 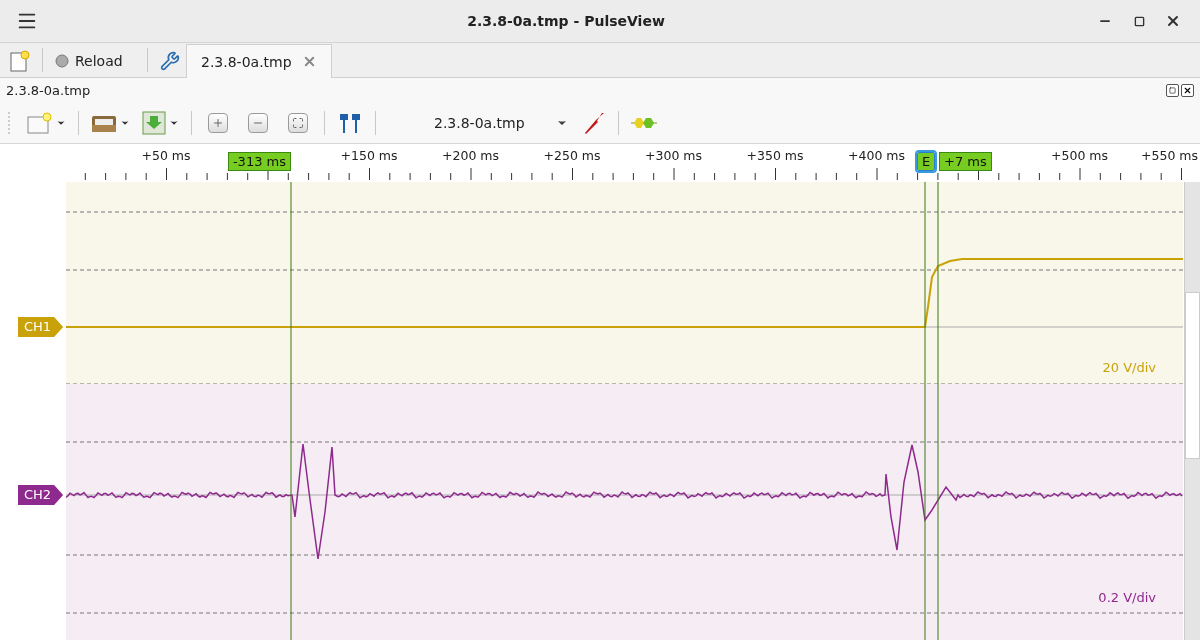 What do you see at coordinates (775, 155) in the screenshot?
I see `ruler-label: +350 ms` at bounding box center [775, 155].